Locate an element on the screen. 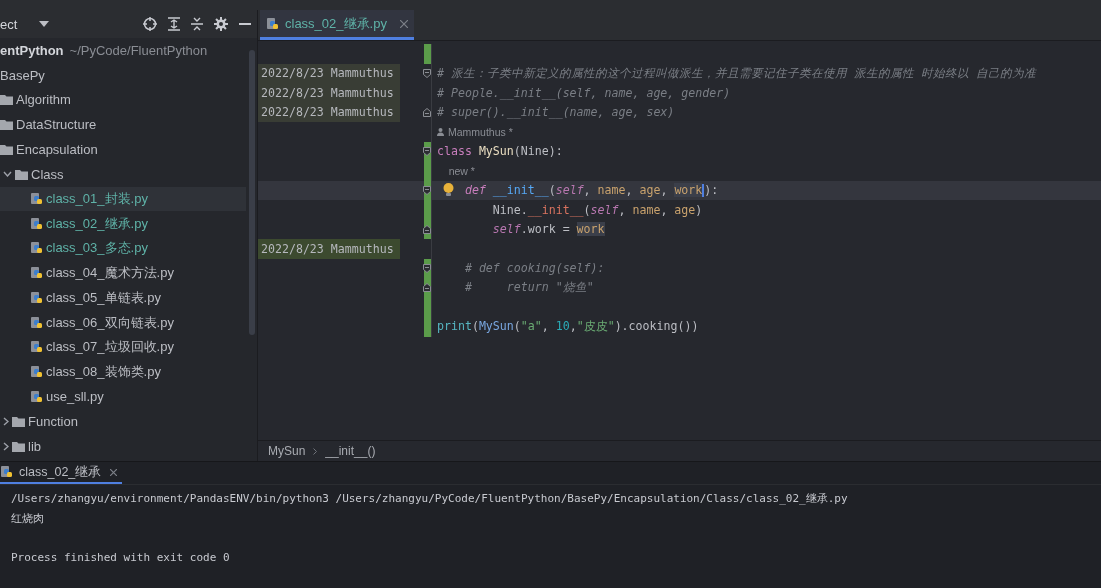 This screenshot has width=1101, height=588. tree-item: use_sll.py is located at coordinates (128, 397).